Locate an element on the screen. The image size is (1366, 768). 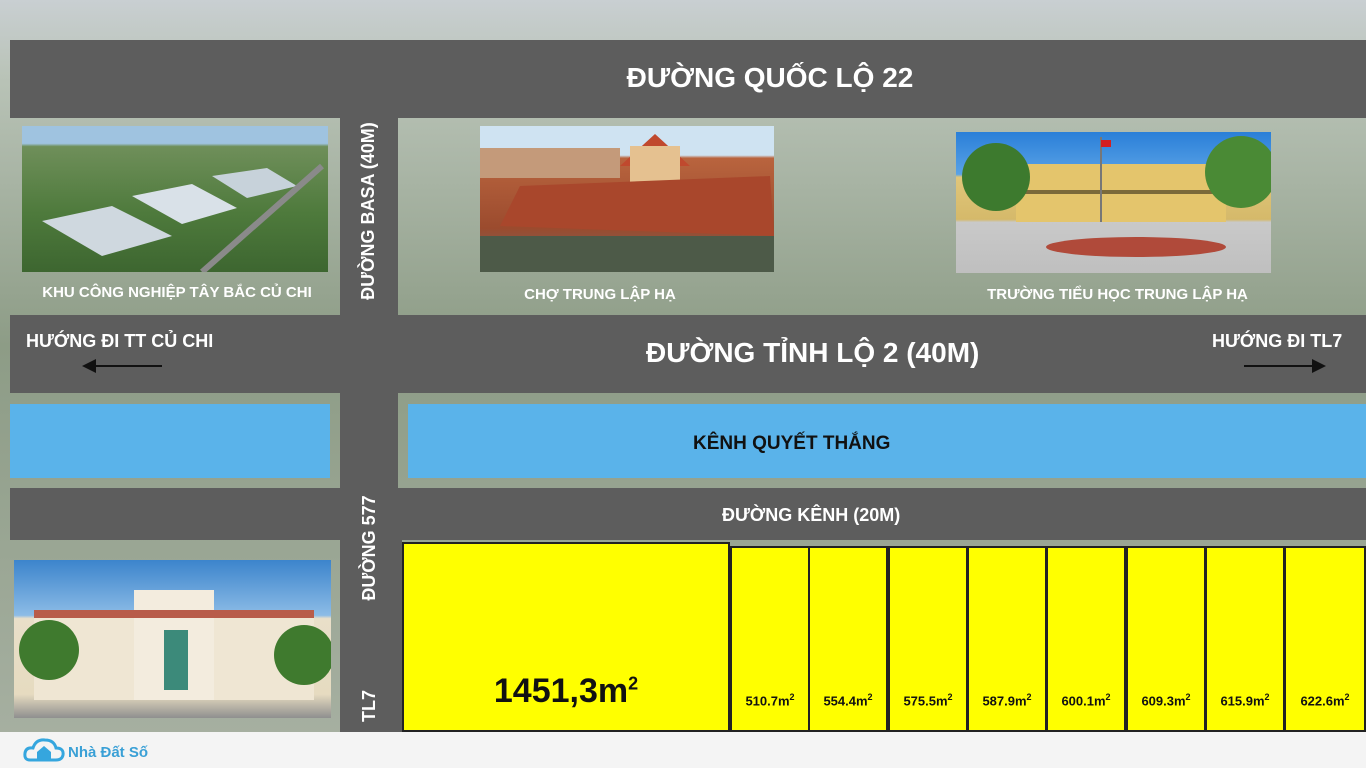
lot-large-area: 1451,3m2 is located at coordinates (566, 691).